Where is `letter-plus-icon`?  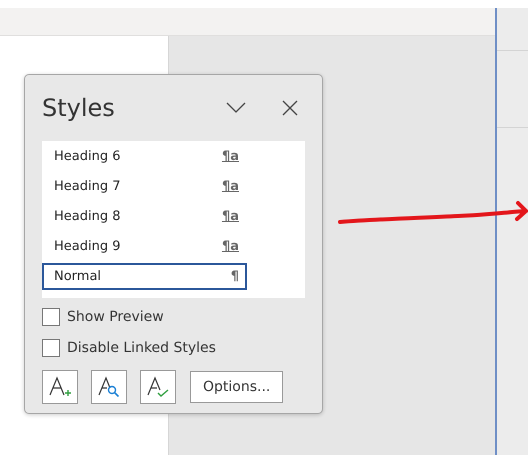 letter-plus-icon is located at coordinates (60, 387).